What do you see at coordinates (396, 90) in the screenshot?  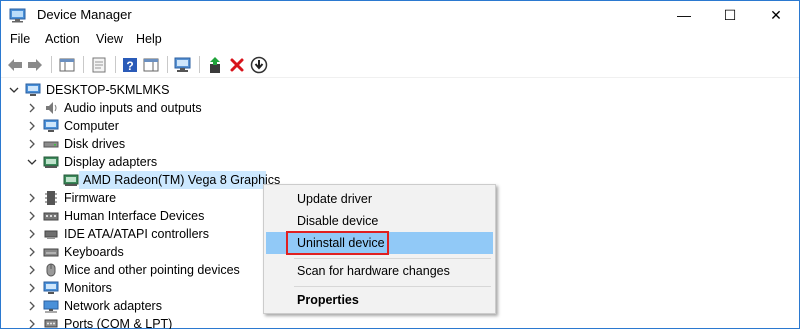 I see `tree-root: DESKTOP-5KMLMKS` at bounding box center [396, 90].